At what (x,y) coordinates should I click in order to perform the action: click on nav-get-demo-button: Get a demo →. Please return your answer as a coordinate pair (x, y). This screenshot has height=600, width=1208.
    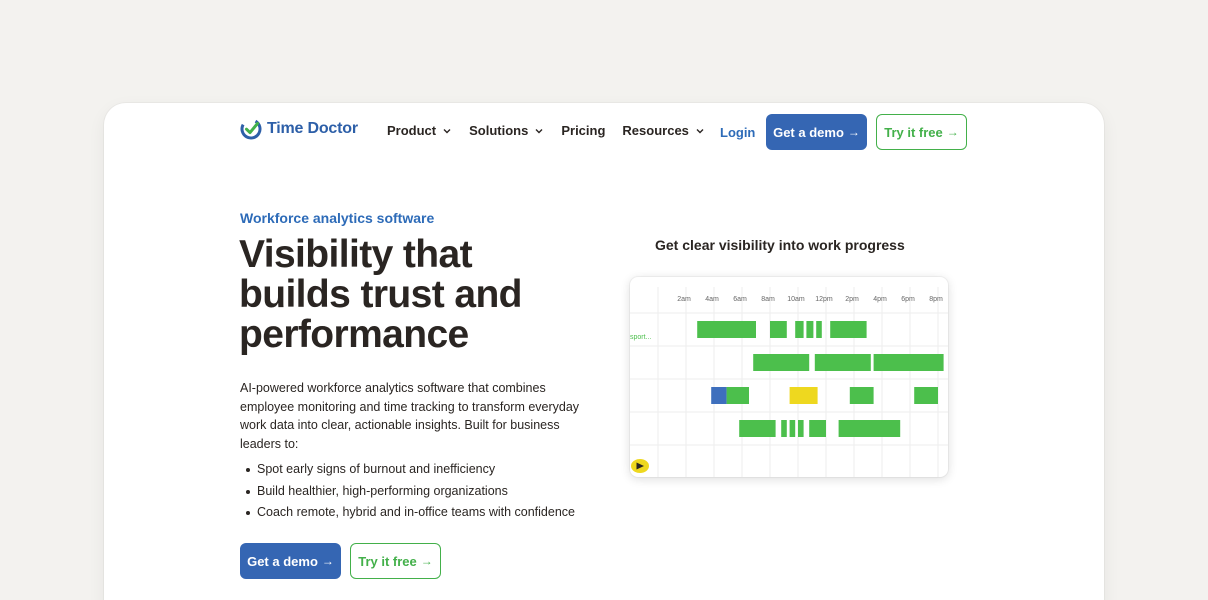
    Looking at the image, I should click on (816, 132).